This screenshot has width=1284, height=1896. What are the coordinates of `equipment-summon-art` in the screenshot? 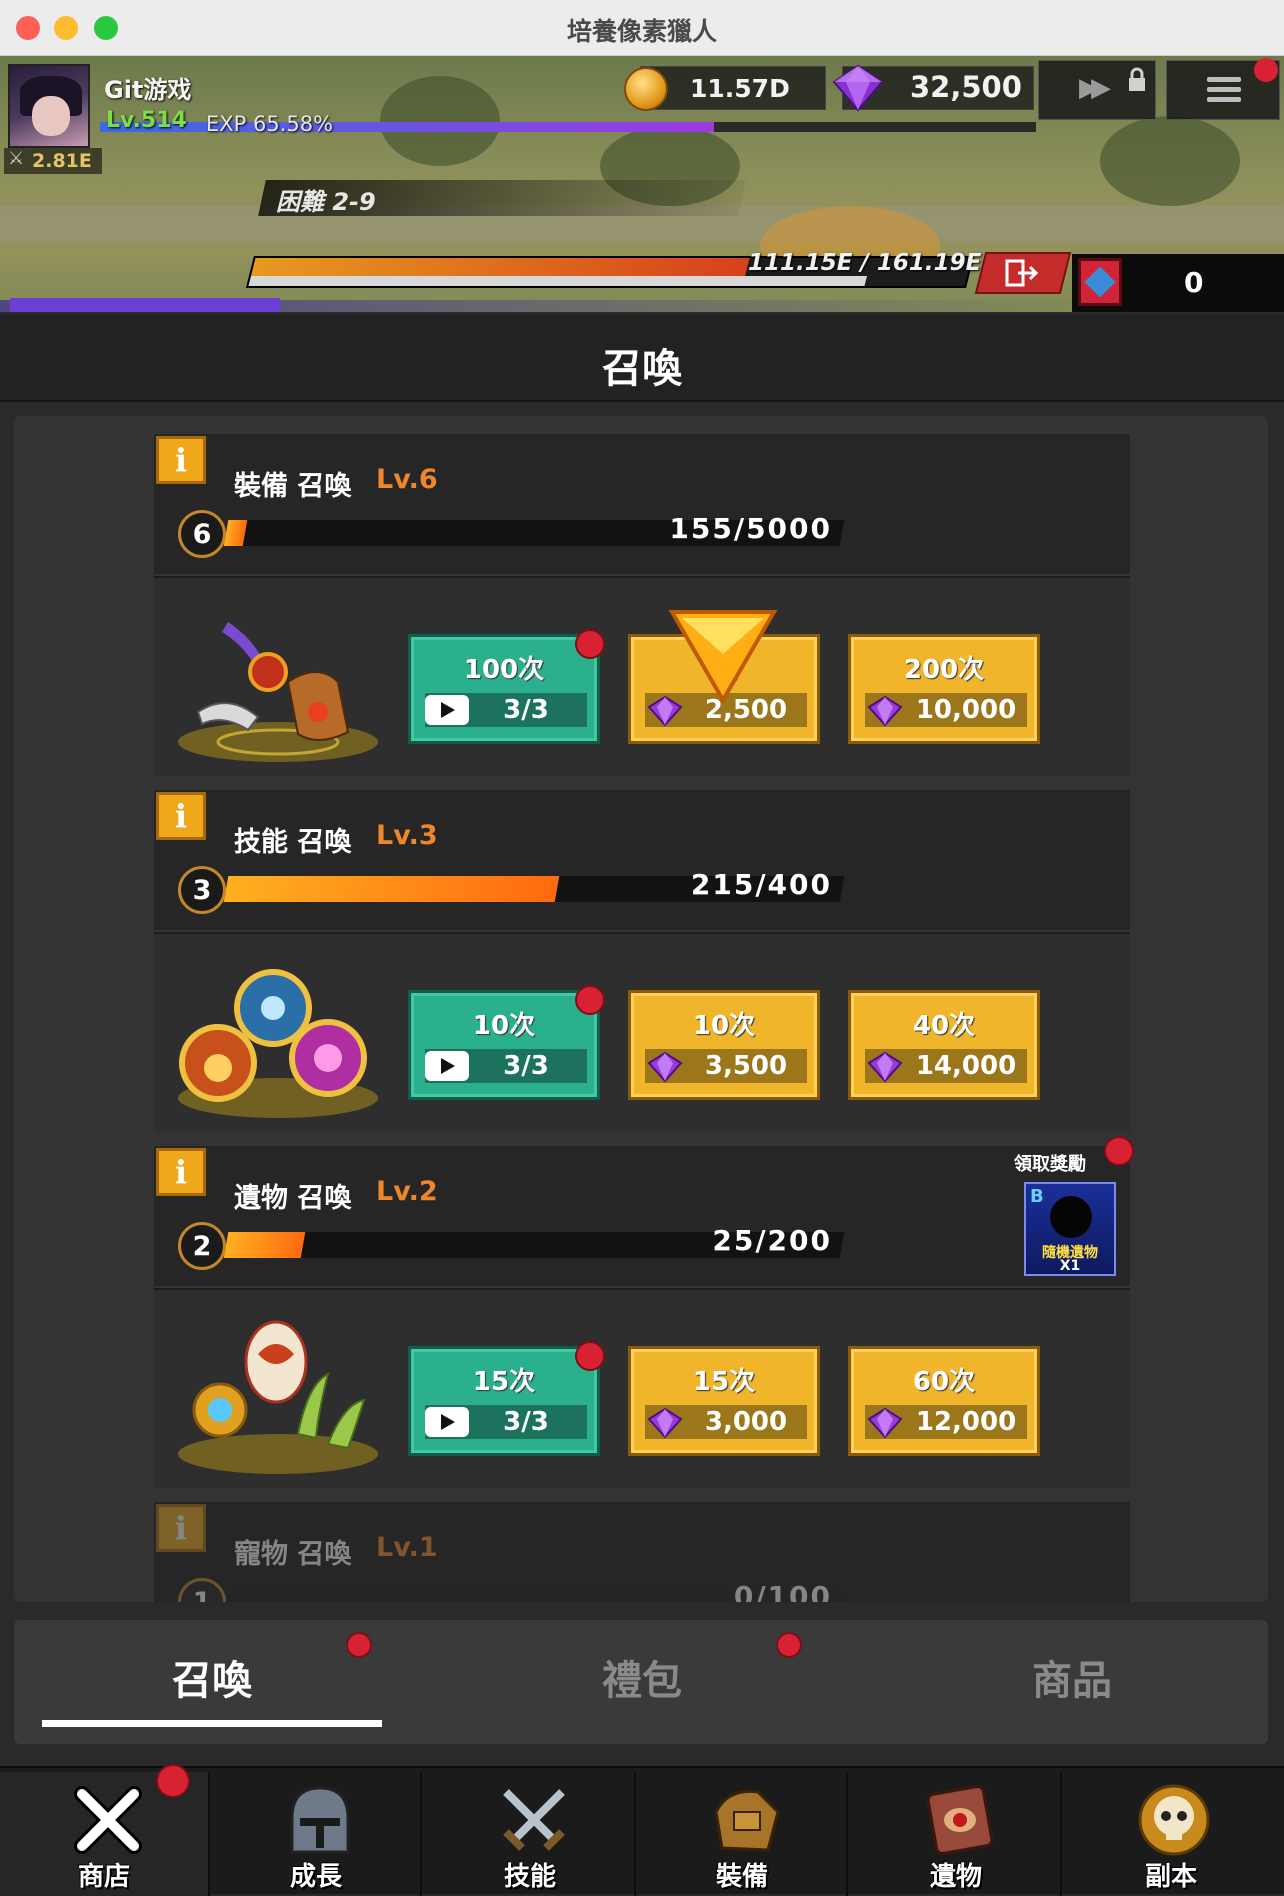 It's located at (278, 692).